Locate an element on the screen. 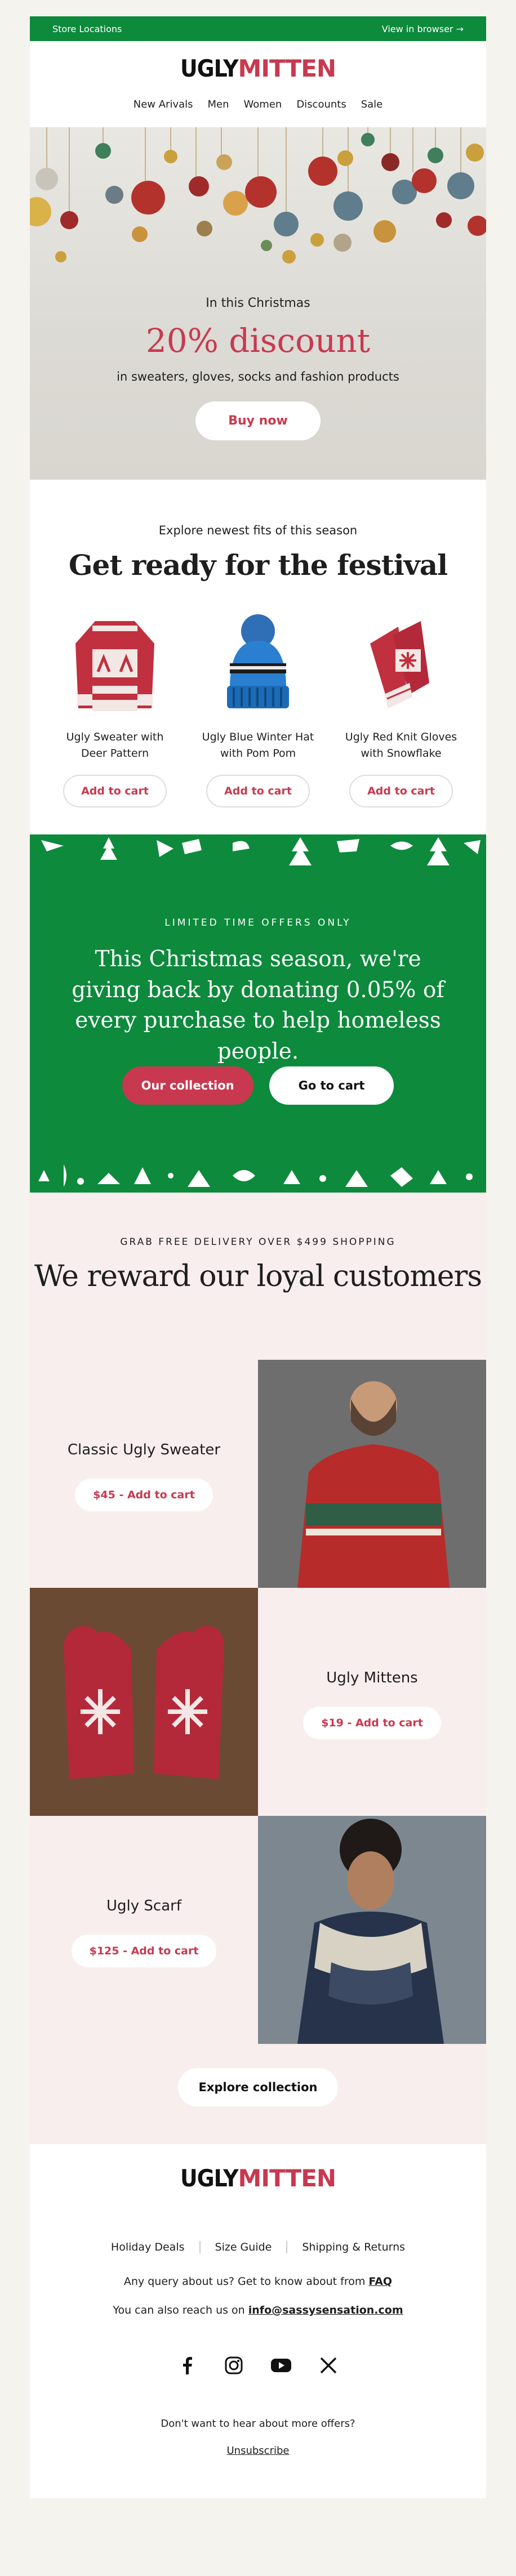 The image size is (516, 2576). loyal-item-name: Ugly Mittens is located at coordinates (372, 1677).